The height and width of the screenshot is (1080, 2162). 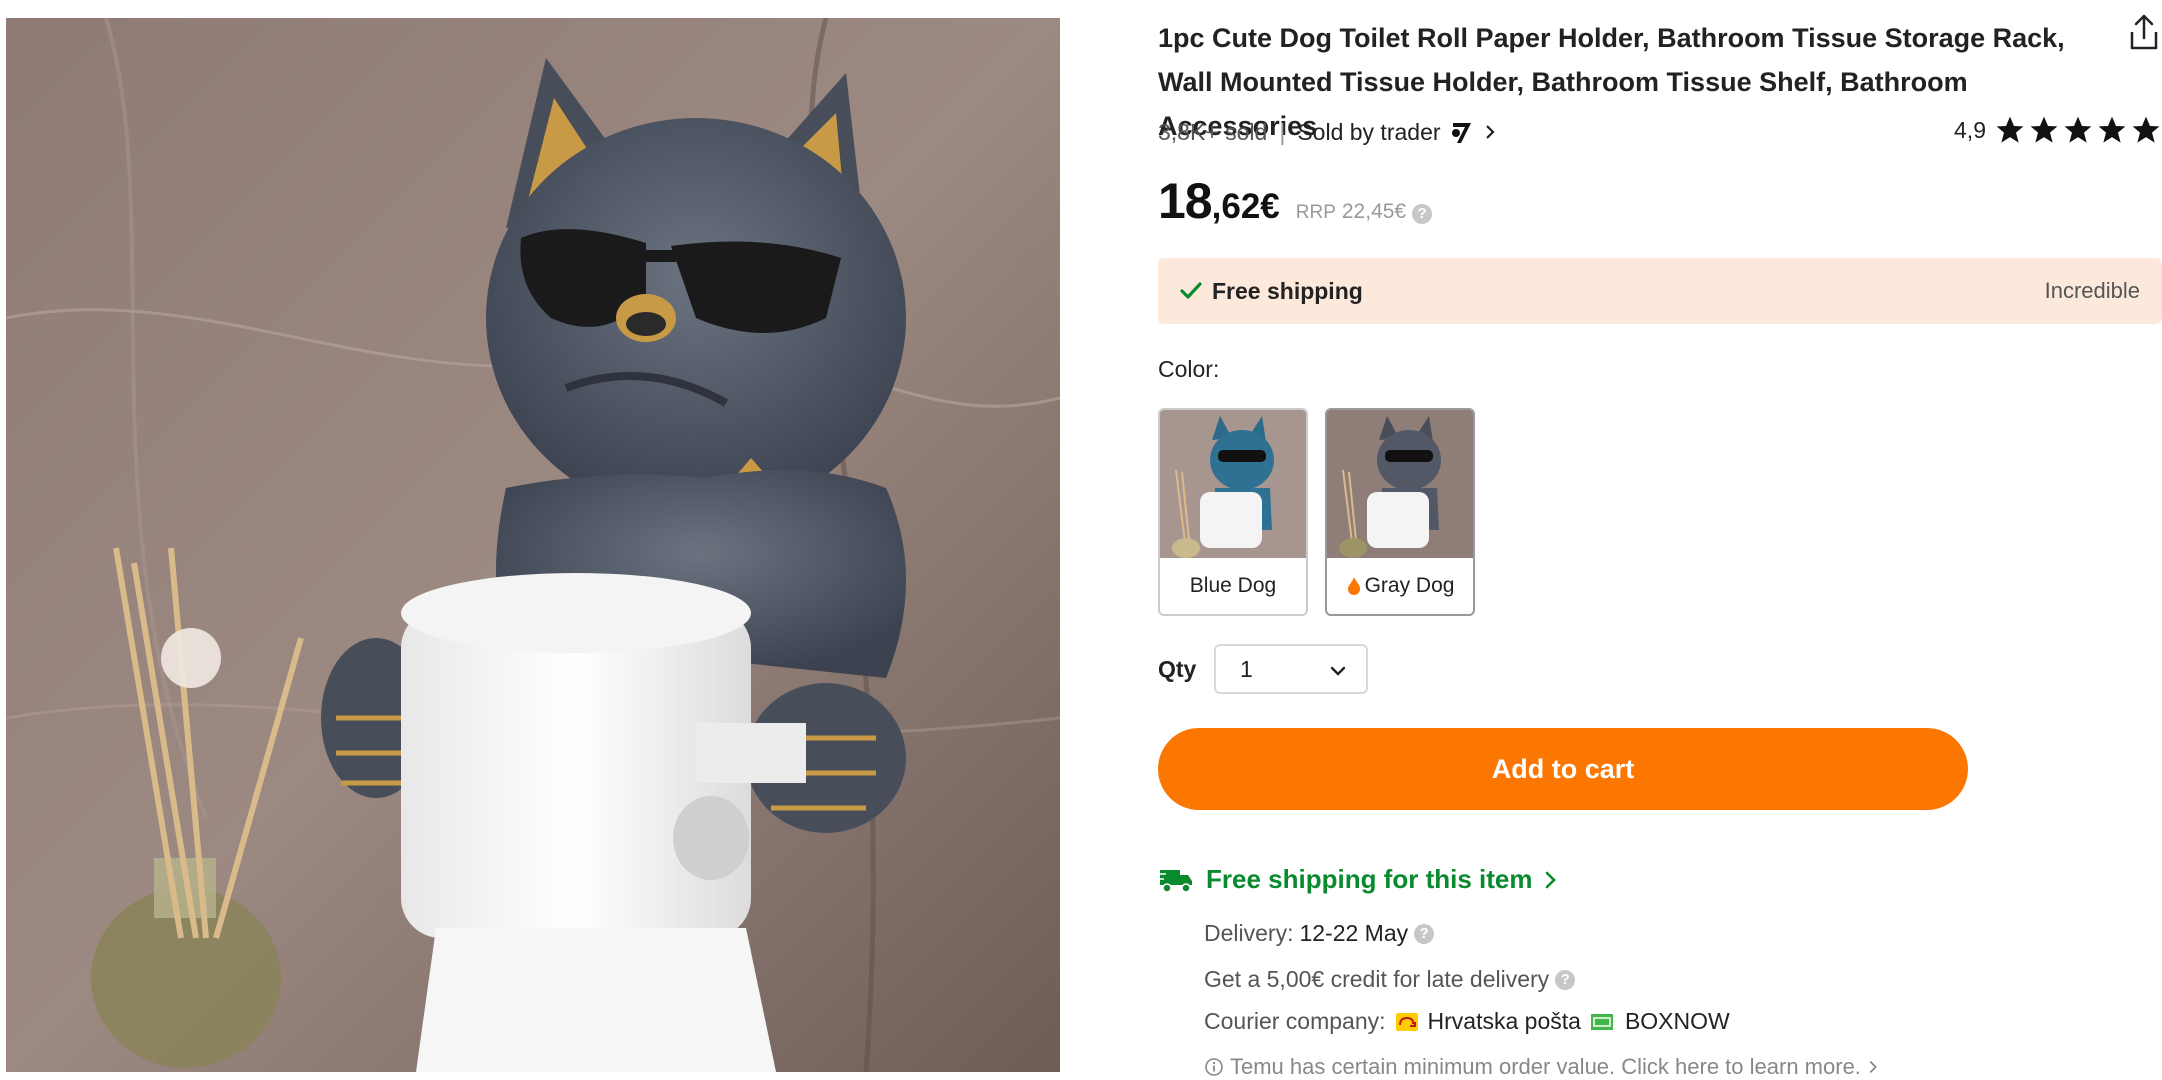 I want to click on color-label: Color:, so click(x=1189, y=369).